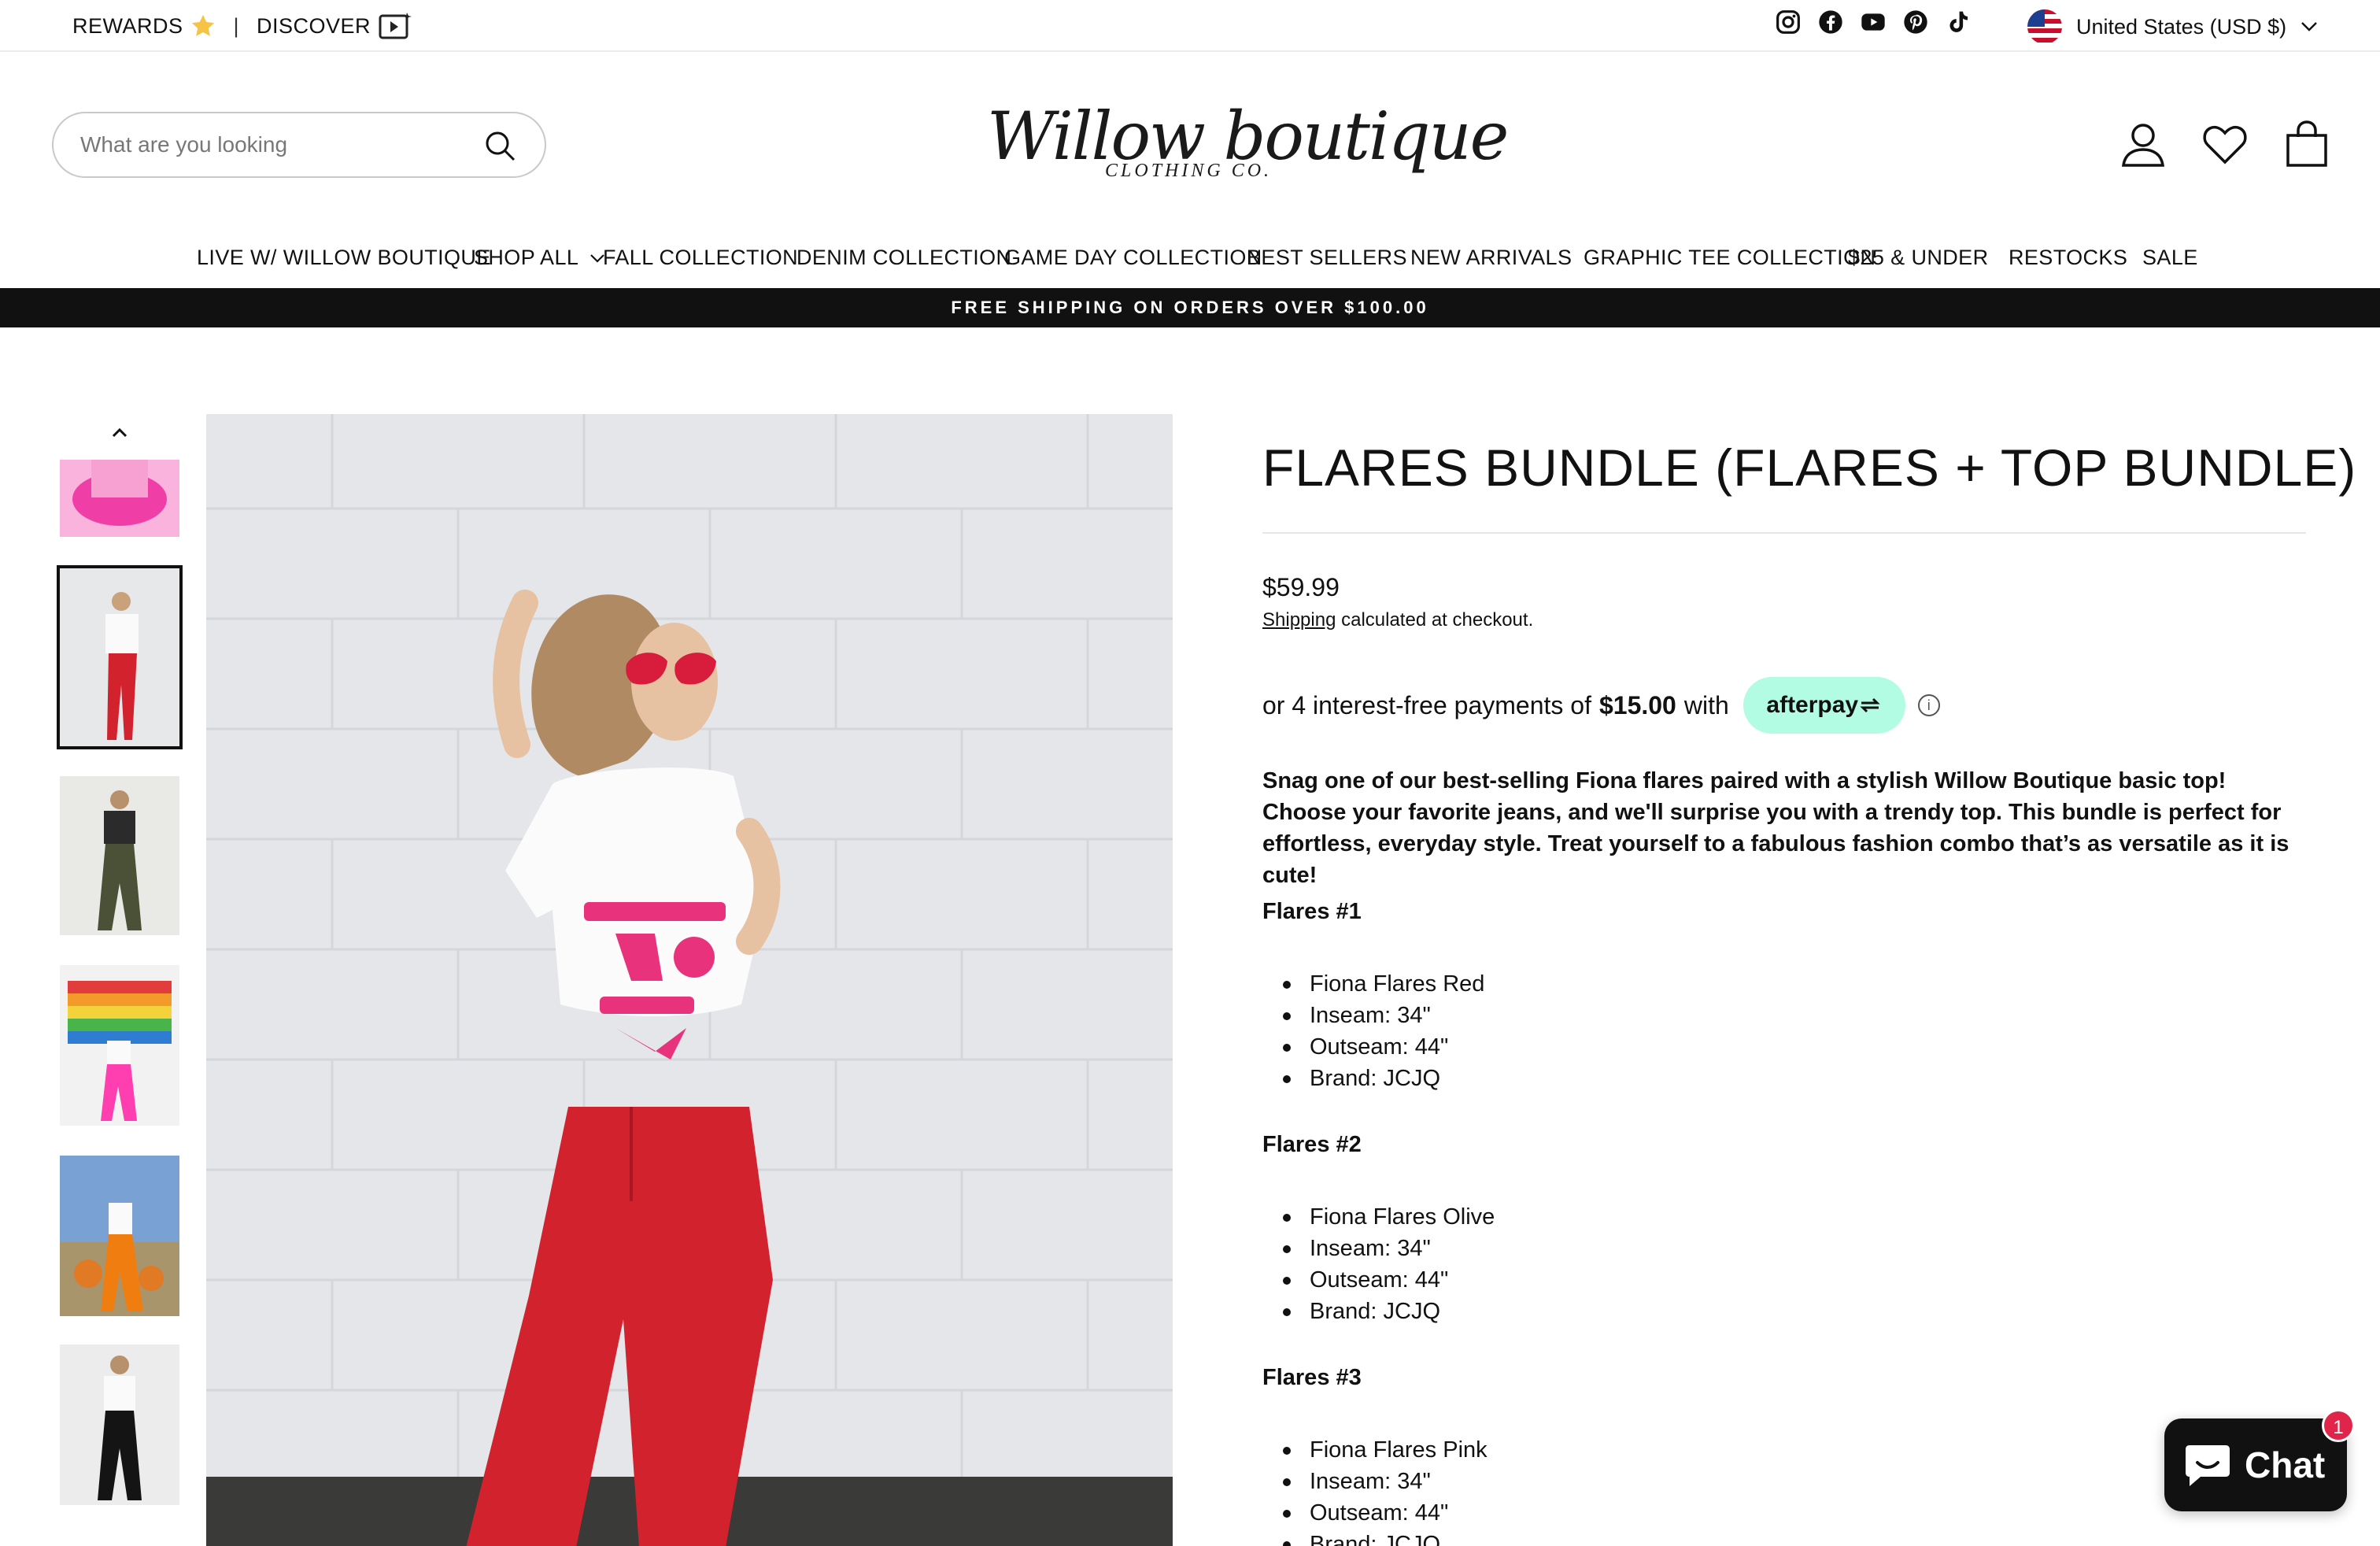 The height and width of the screenshot is (1546, 2380). I want to click on afterpay-brand: afterpay, so click(1813, 705).